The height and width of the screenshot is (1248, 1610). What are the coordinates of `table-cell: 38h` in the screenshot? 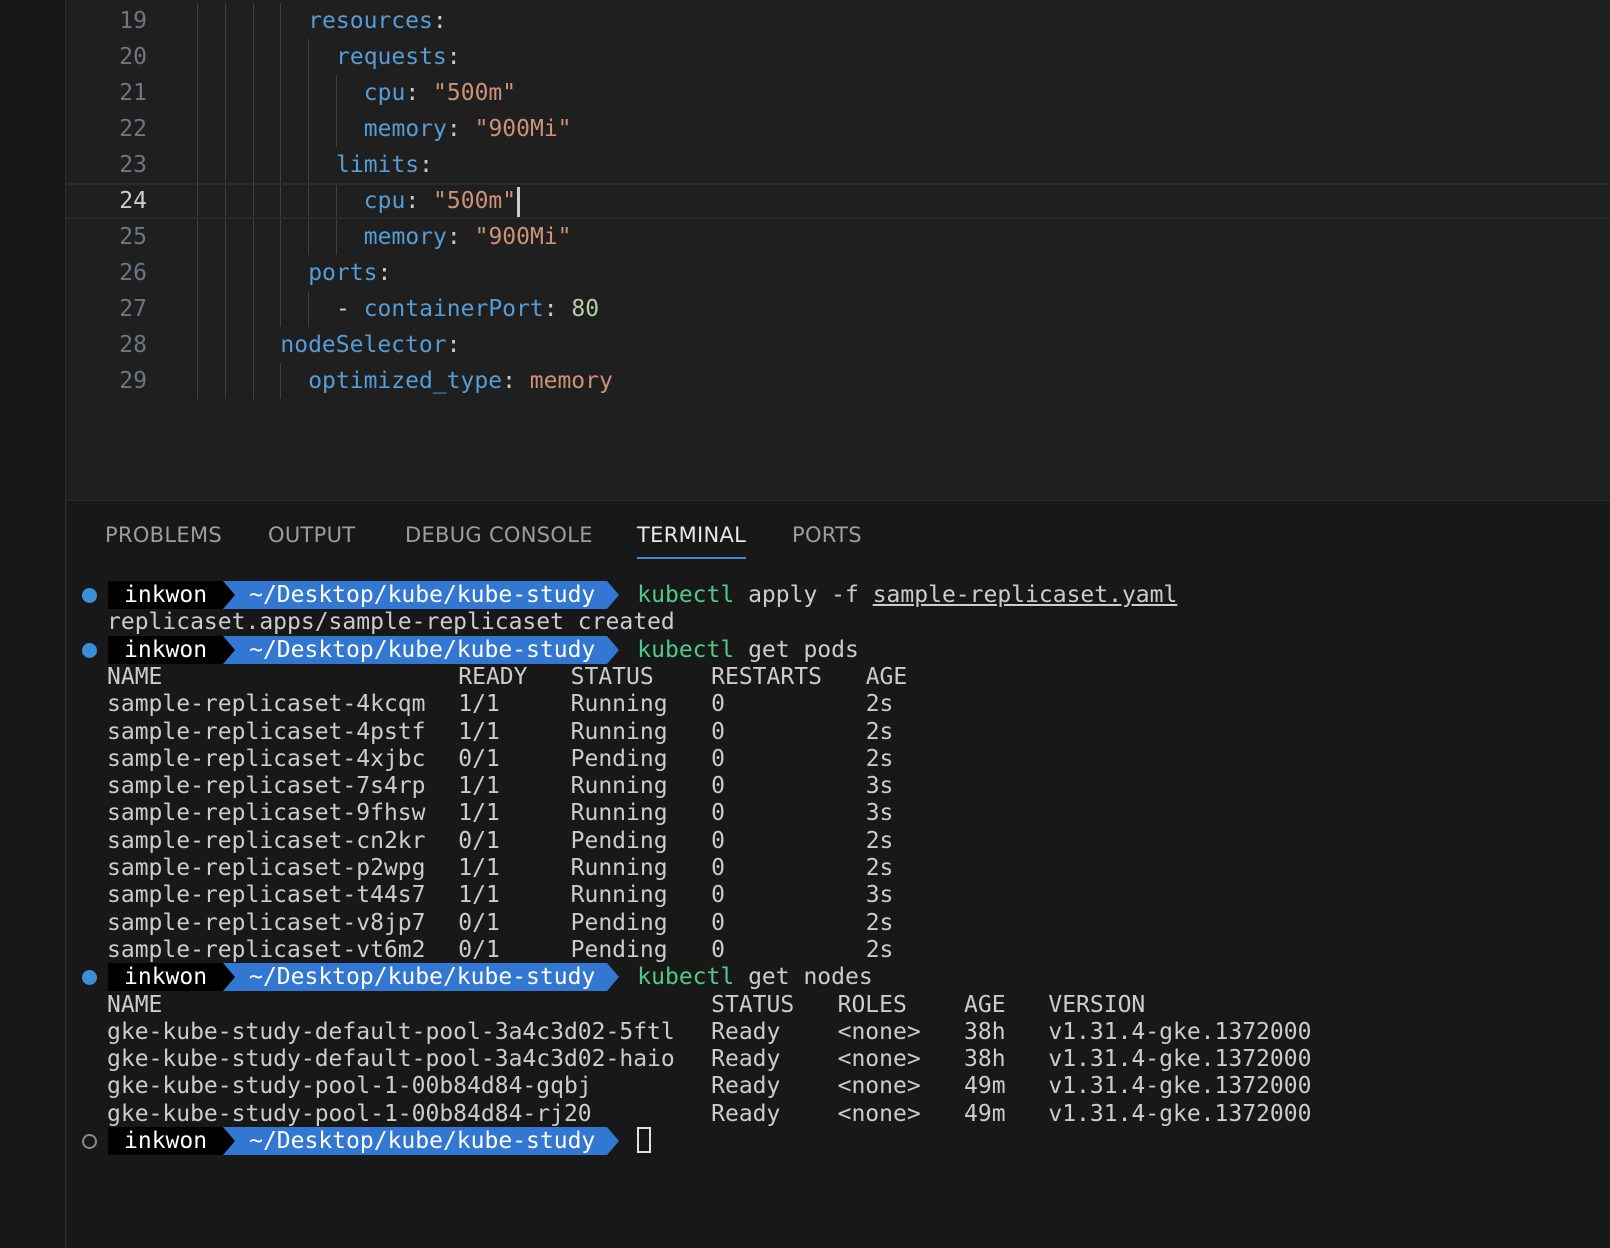 It's located at (985, 1059).